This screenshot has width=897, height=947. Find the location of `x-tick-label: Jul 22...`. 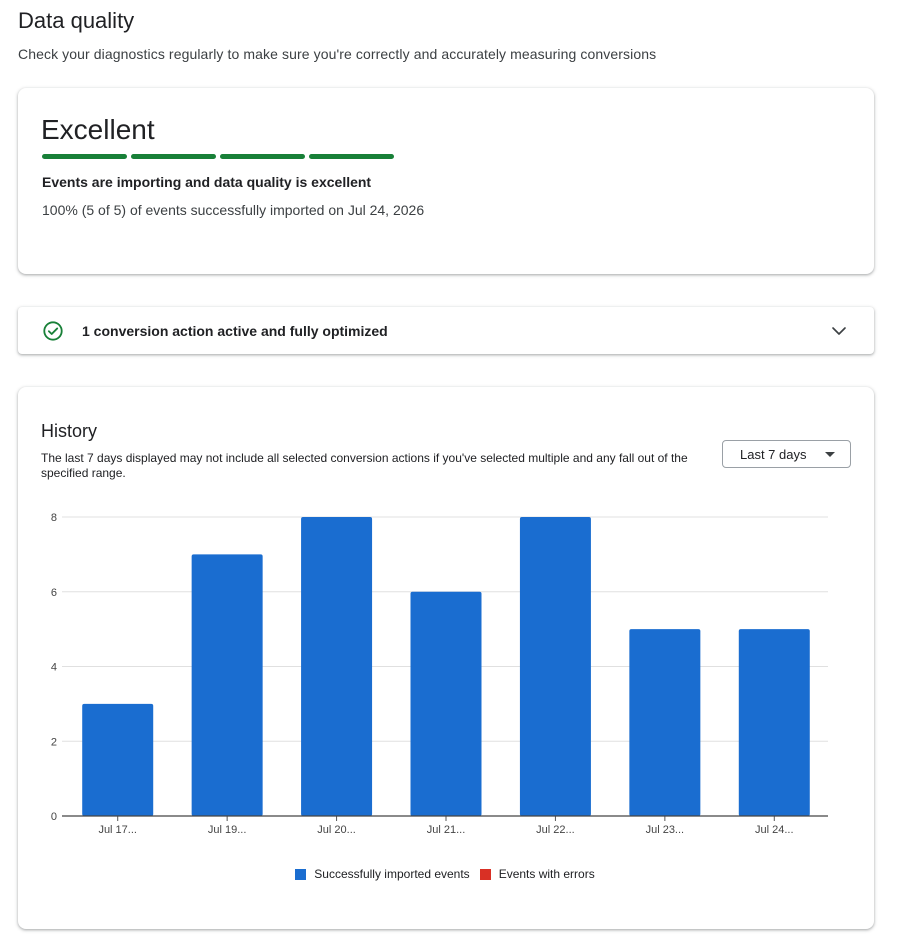

x-tick-label: Jul 22... is located at coordinates (555, 830).